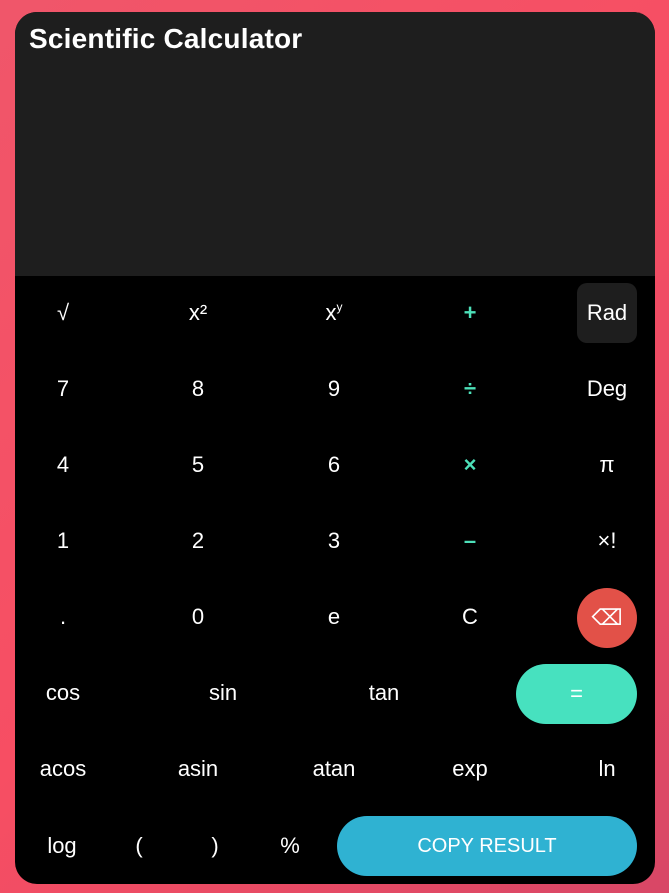 The width and height of the screenshot is (669, 893). What do you see at coordinates (334, 389) in the screenshot?
I see `digit-9-button: 9` at bounding box center [334, 389].